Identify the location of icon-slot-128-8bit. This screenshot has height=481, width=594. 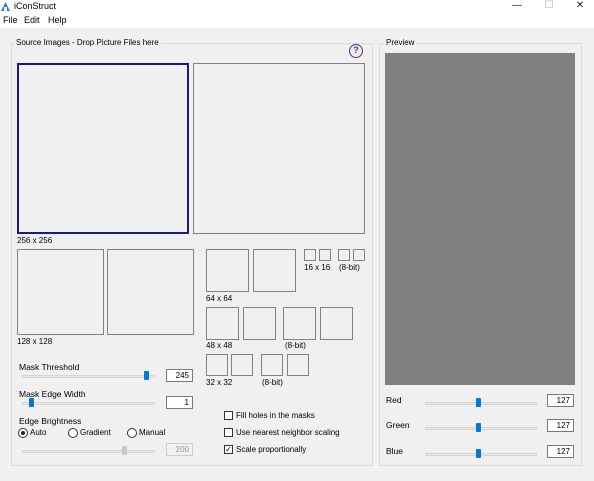
(150, 292).